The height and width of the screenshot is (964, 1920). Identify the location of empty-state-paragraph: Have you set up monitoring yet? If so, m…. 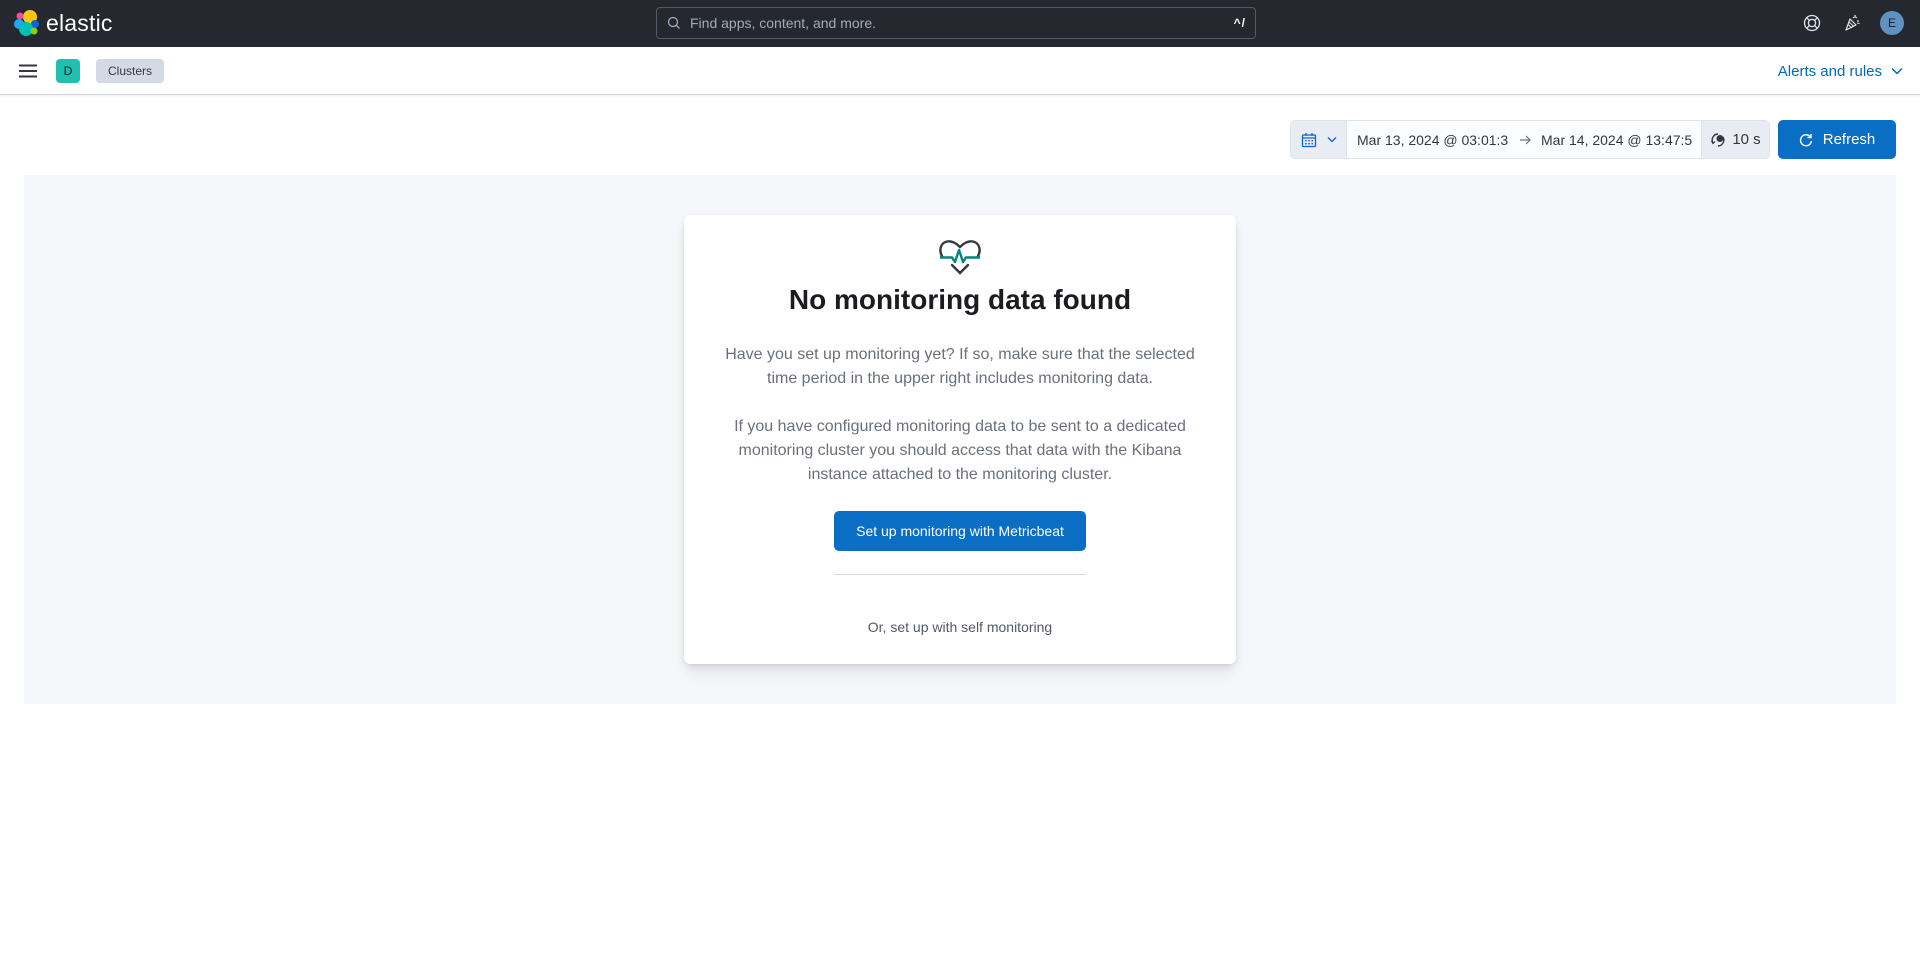
(960, 366).